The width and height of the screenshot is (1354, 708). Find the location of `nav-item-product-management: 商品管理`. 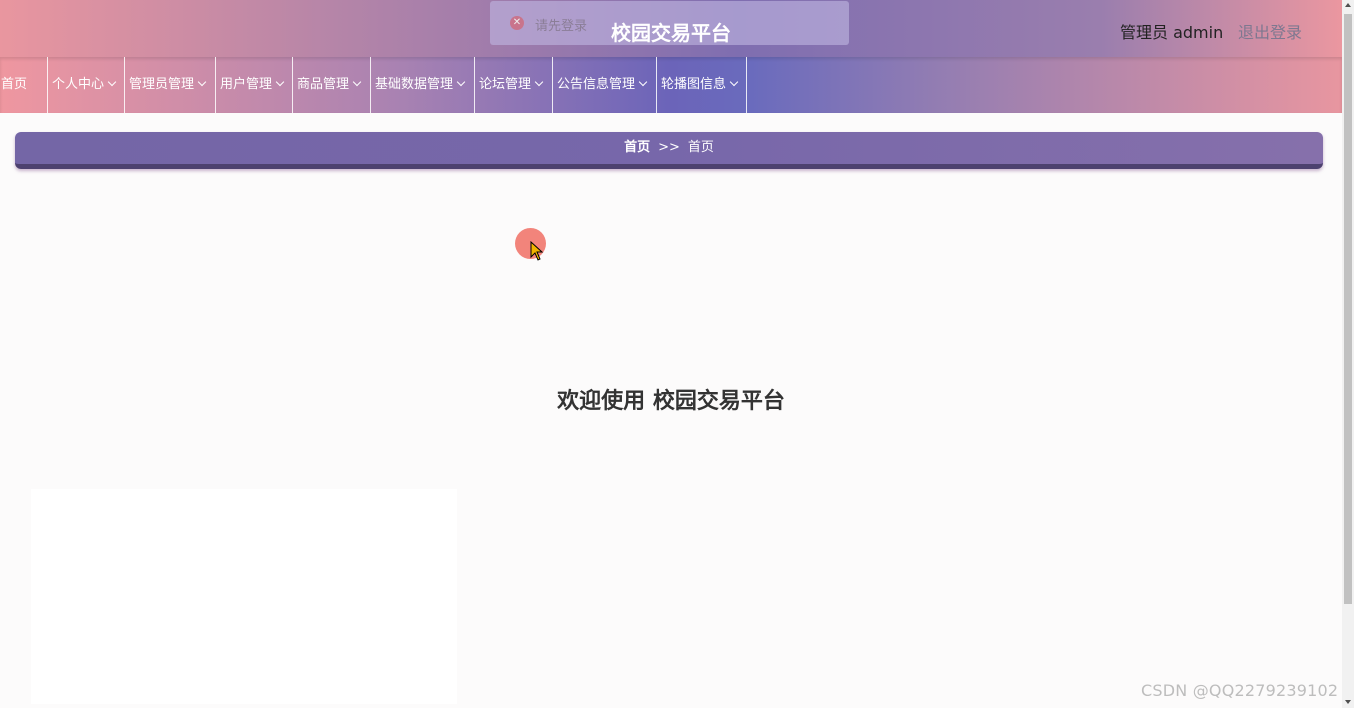

nav-item-product-management: 商品管理 is located at coordinates (332, 85).